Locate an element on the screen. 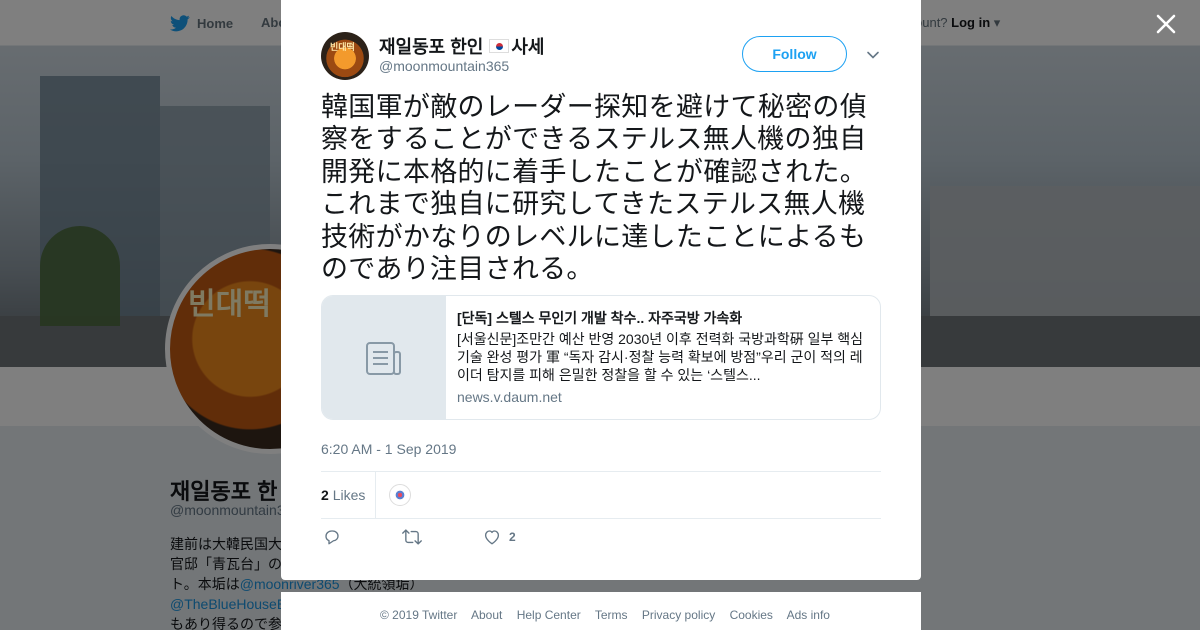 The height and width of the screenshot is (630, 1200). like-button: 2 is located at coordinates (499, 537).